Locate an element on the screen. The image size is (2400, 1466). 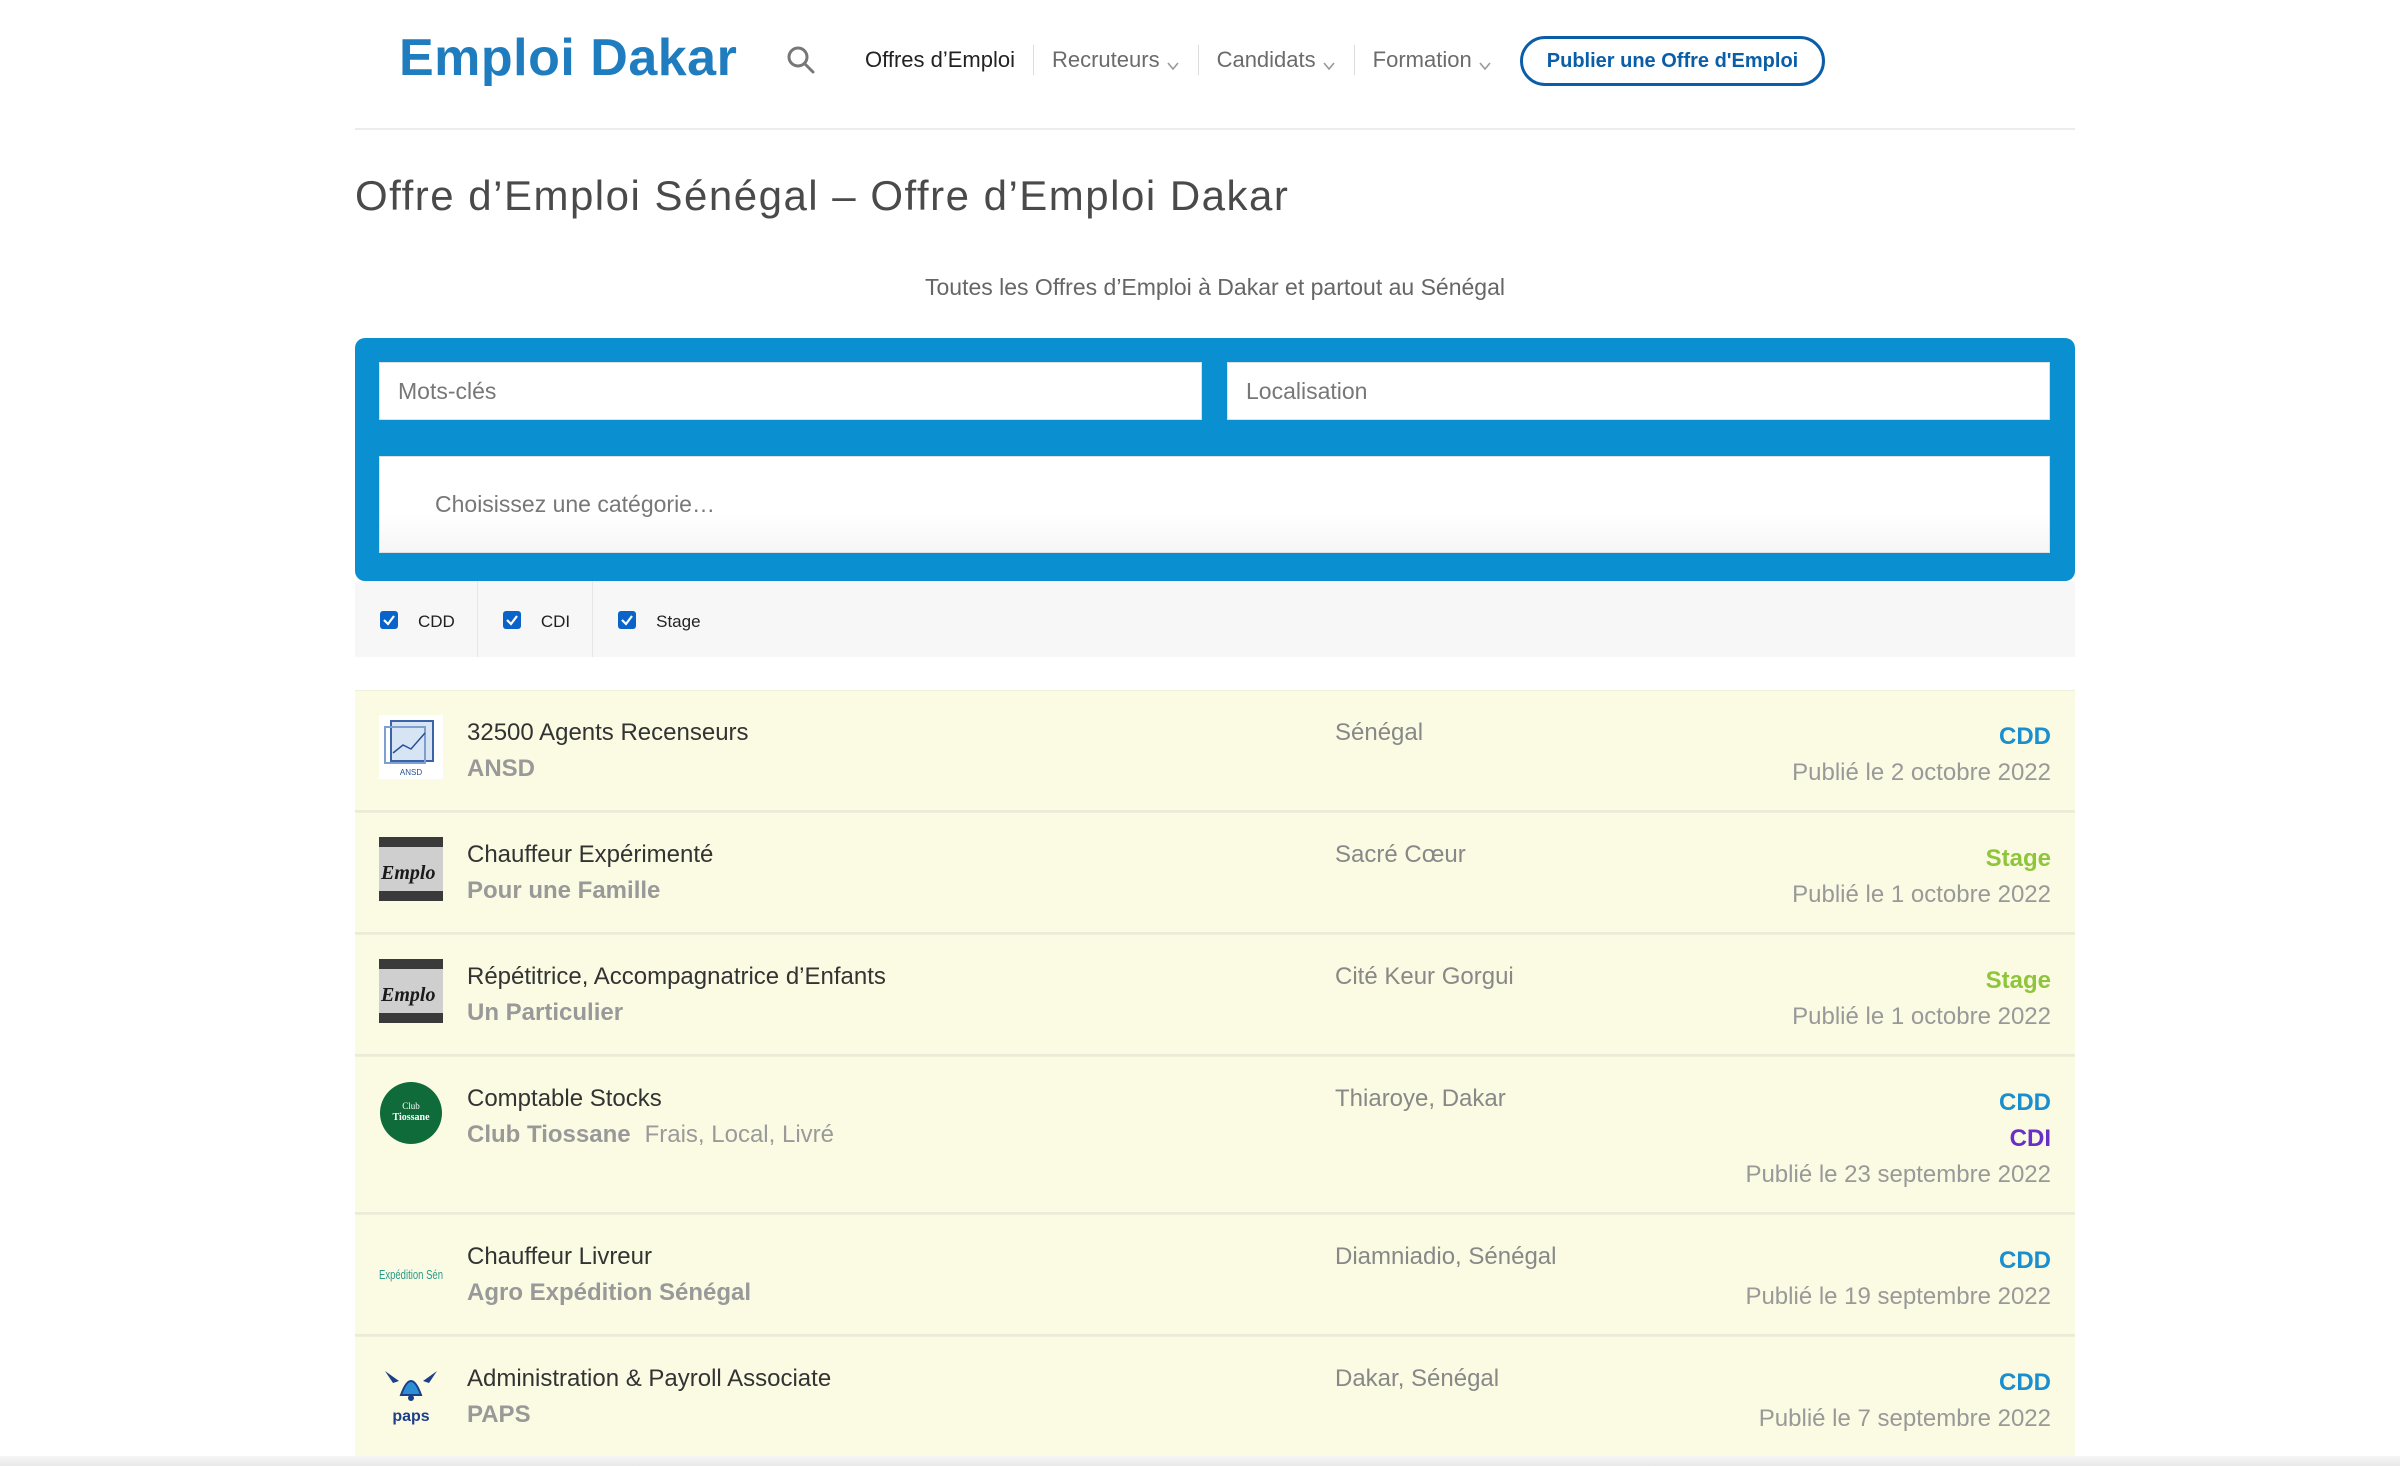
job-title: 32500 Agents Recenseurs is located at coordinates (608, 733).